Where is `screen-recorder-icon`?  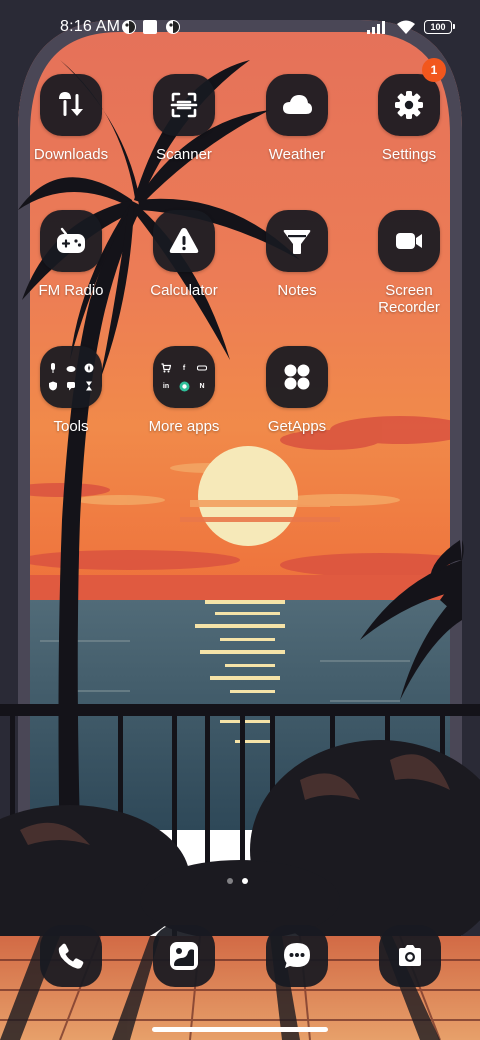
screen-recorder-icon is located at coordinates (409, 241).